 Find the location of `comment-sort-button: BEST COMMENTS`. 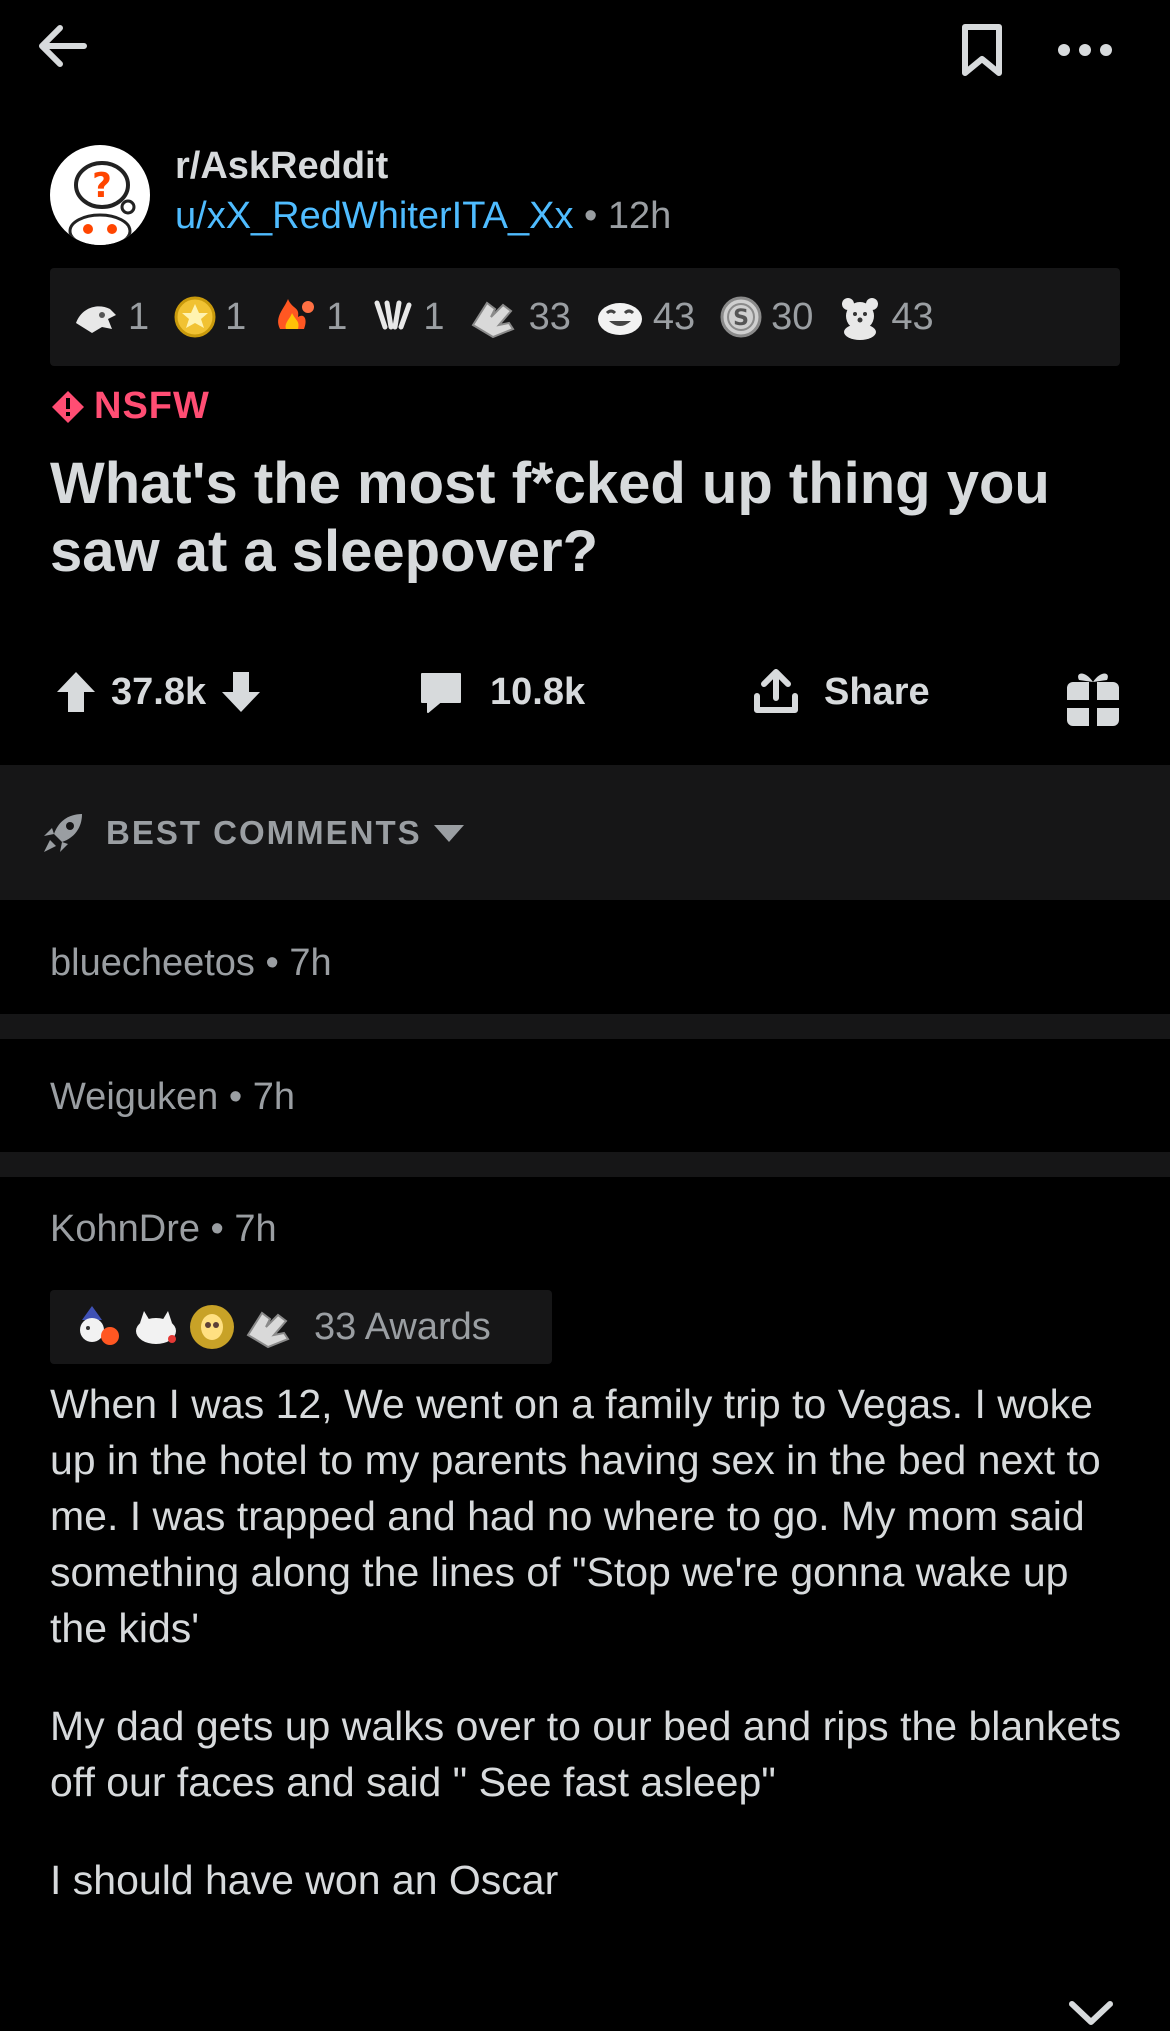

comment-sort-button: BEST COMMENTS is located at coordinates (585, 832).